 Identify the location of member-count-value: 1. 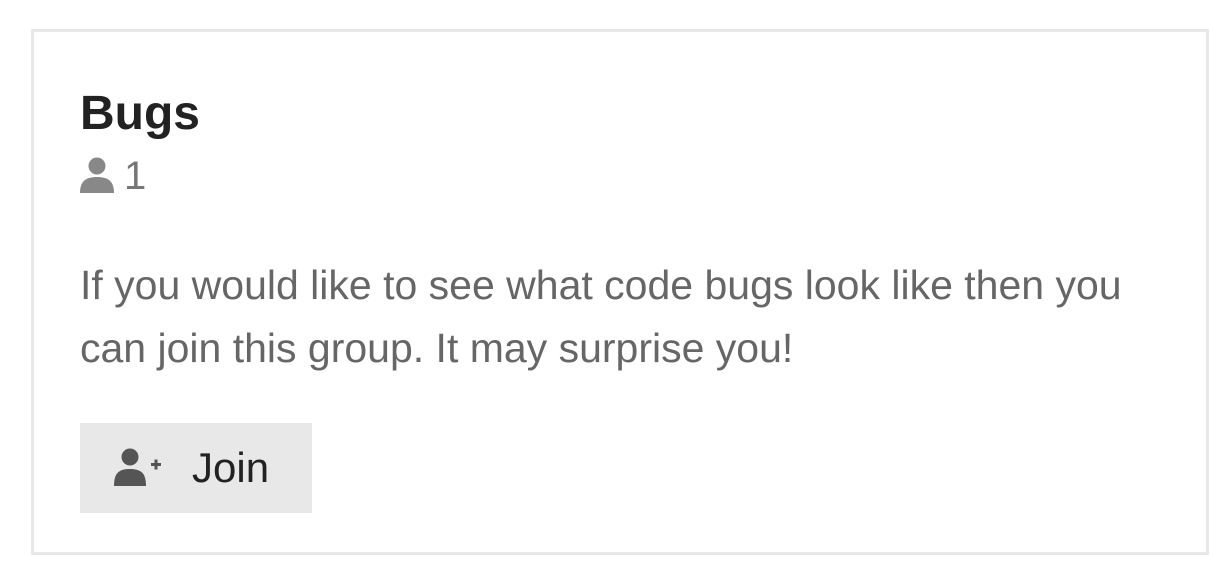
(135, 175).